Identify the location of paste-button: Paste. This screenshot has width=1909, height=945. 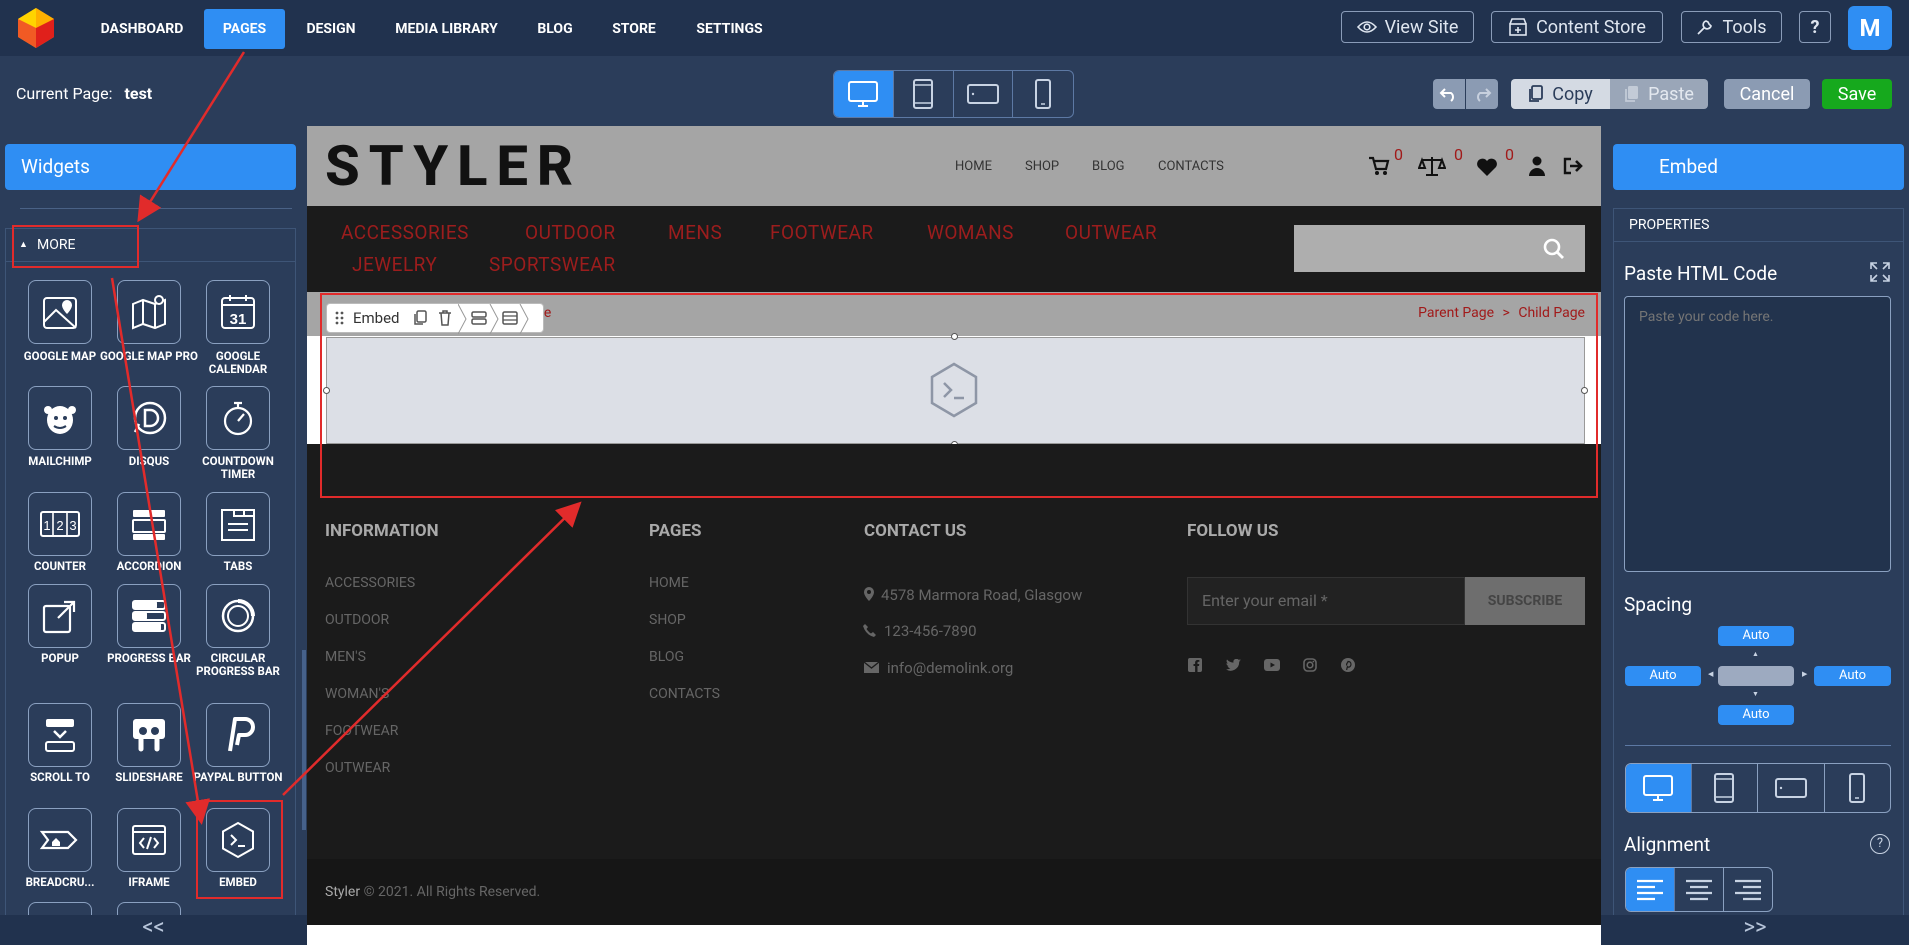
(1659, 94).